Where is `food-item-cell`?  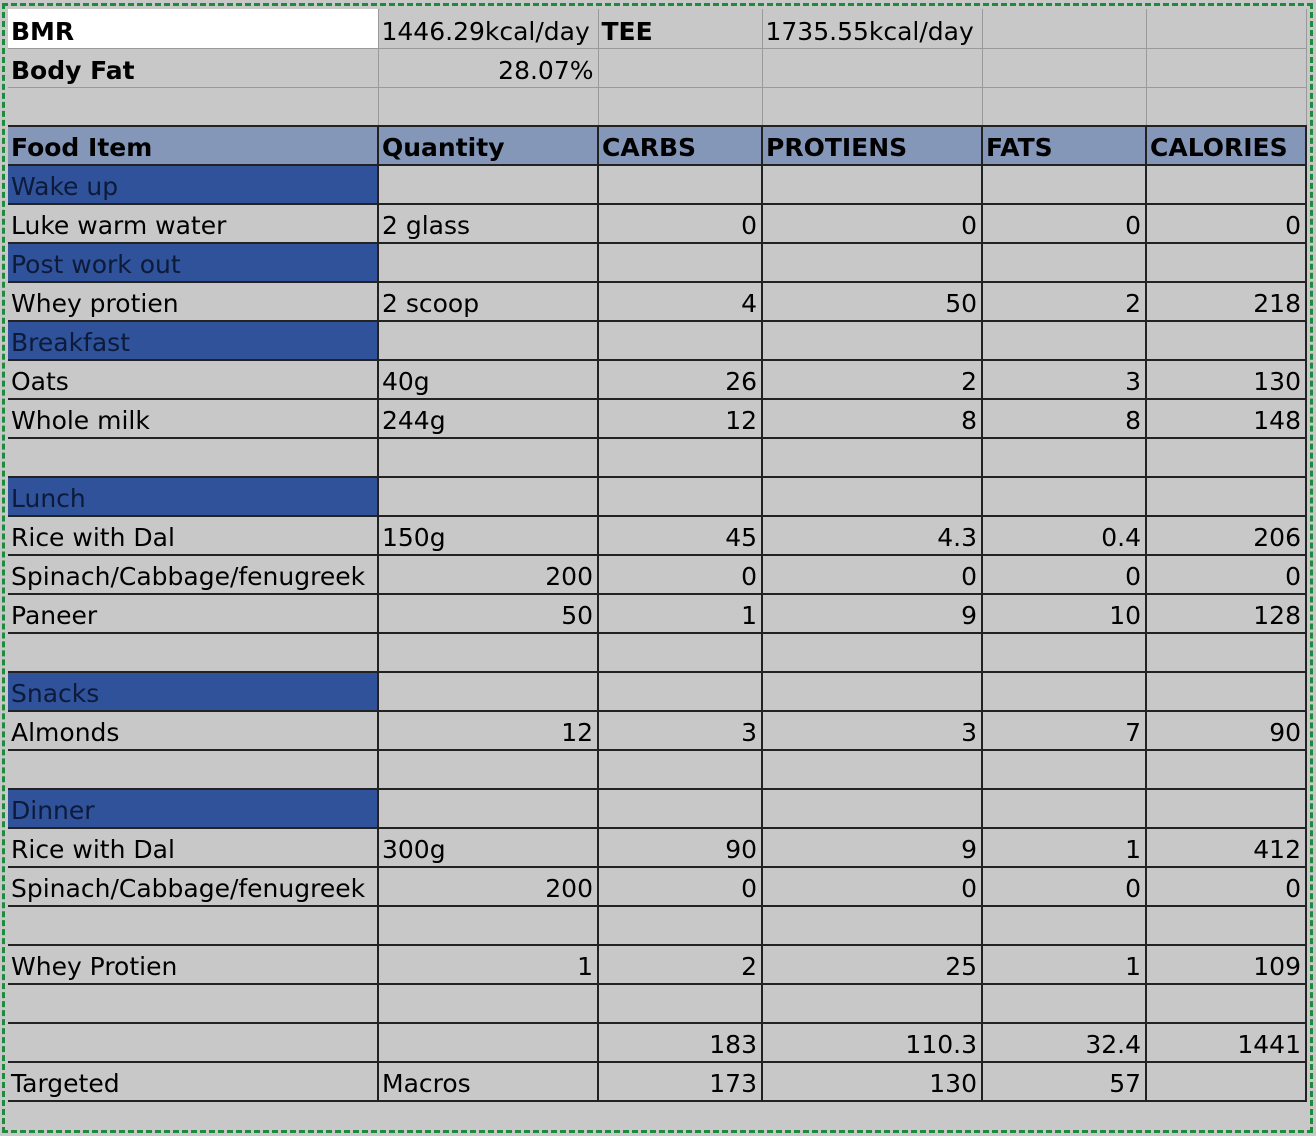 food-item-cell is located at coordinates (193, 1043).